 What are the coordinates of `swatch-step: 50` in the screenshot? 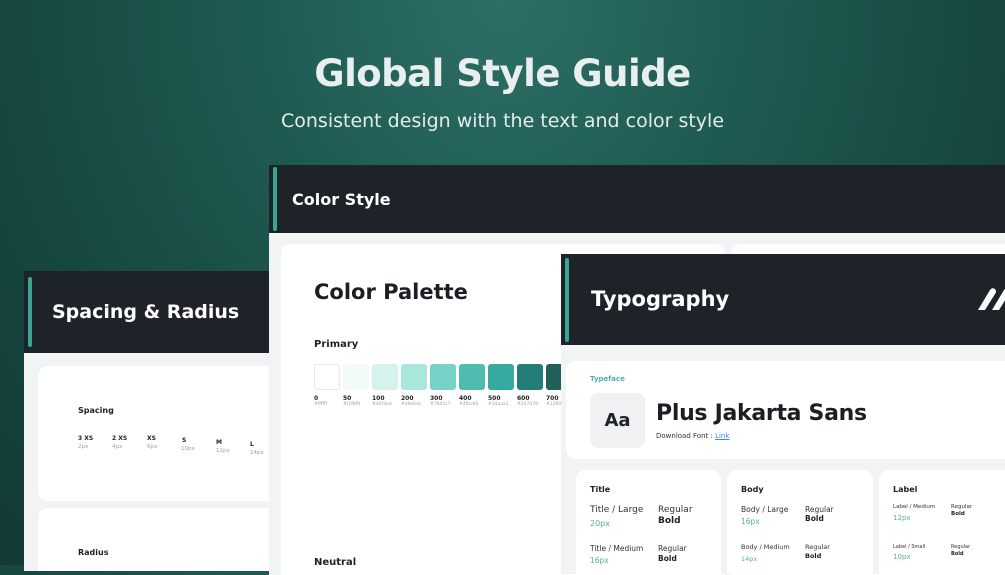 It's located at (347, 398).